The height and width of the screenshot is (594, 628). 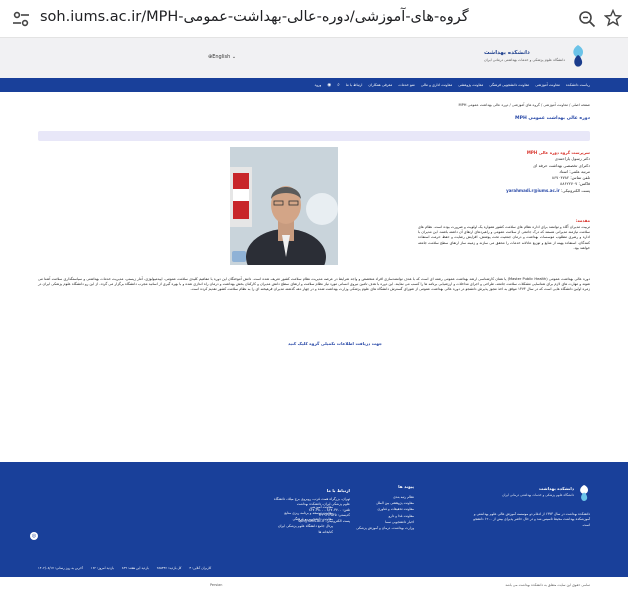 What do you see at coordinates (354, 85) in the screenshot?
I see `nav-item: ارتباط با ما` at bounding box center [354, 85].